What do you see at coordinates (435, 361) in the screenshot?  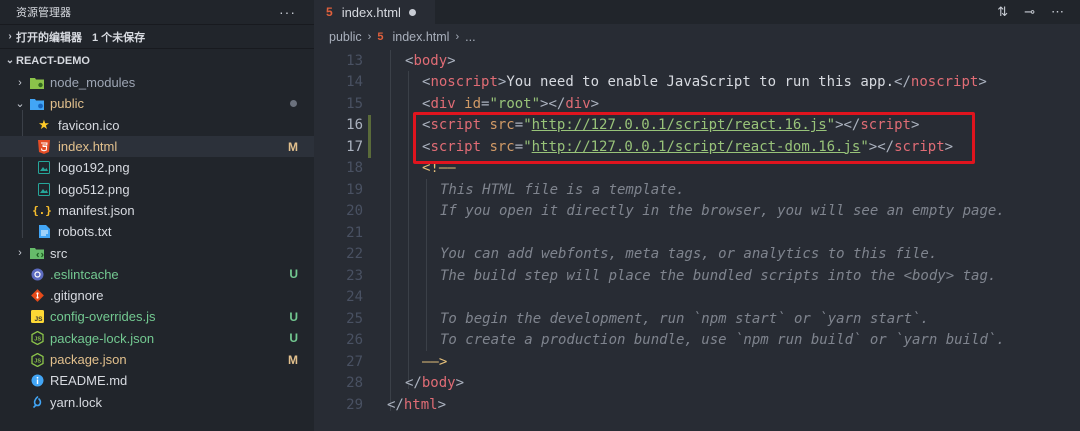 I see `comment-close-marker: ——>` at bounding box center [435, 361].